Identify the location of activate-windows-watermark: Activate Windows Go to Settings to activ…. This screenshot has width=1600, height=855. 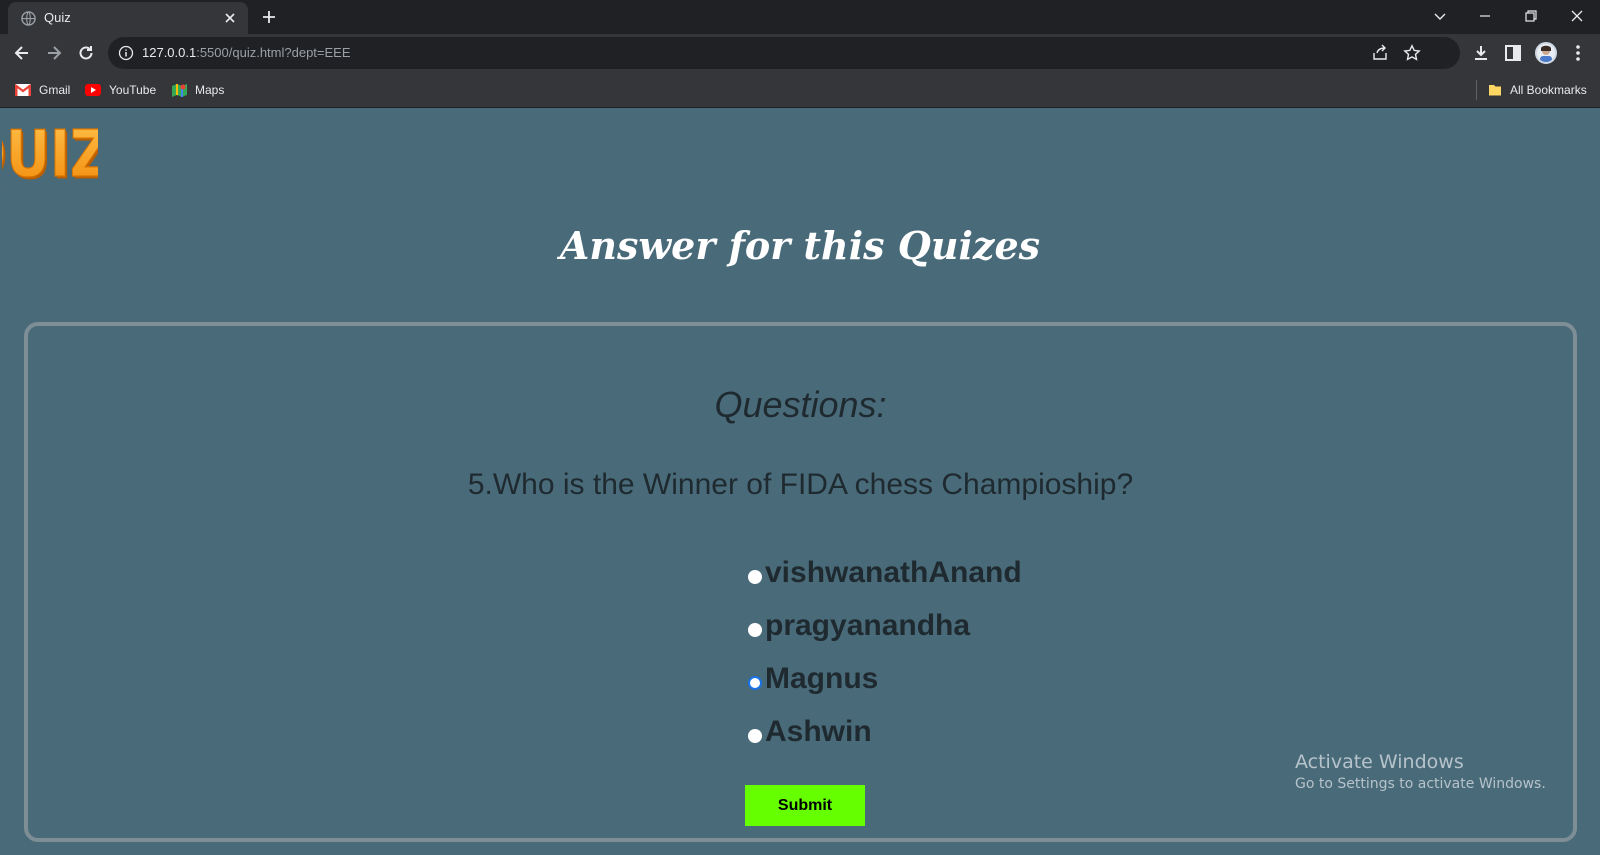
(1420, 771).